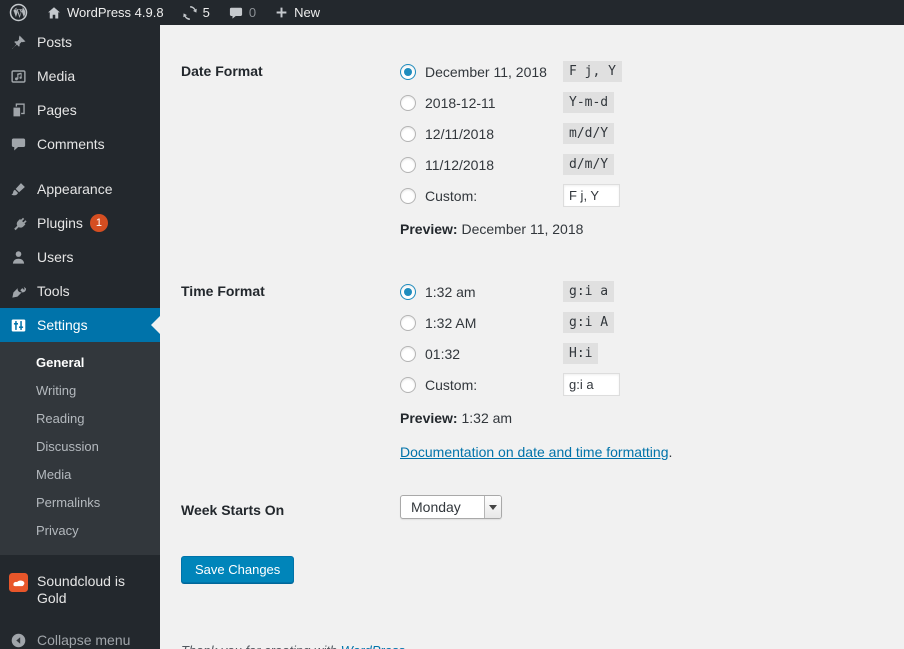  What do you see at coordinates (80, 42) in the screenshot?
I see `sidebar-item-posts: Posts` at bounding box center [80, 42].